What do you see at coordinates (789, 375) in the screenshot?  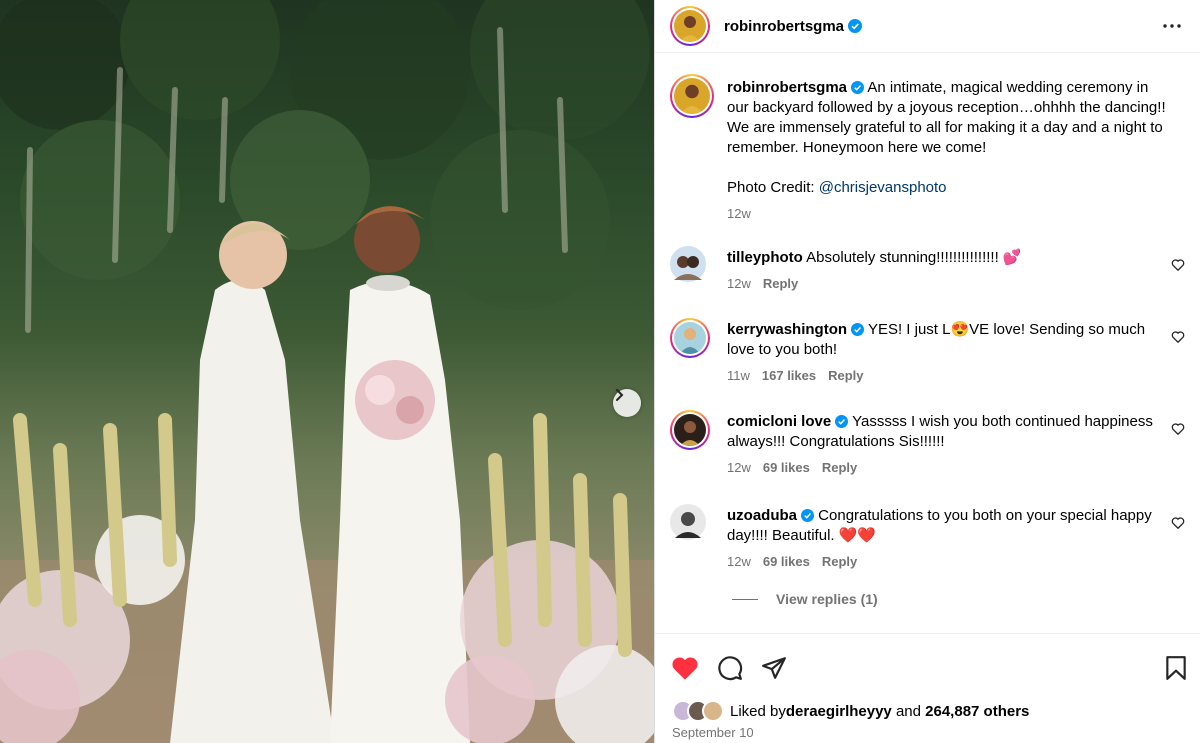 I see `comment-likes: 167 likes` at bounding box center [789, 375].